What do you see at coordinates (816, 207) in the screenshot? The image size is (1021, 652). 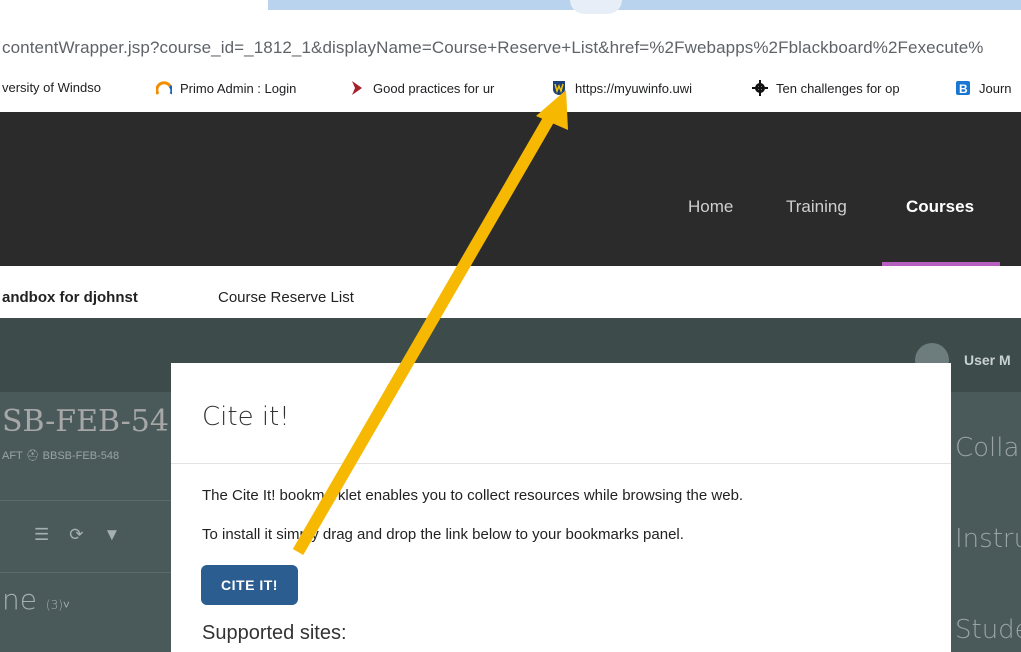 I see `nav-training: Training` at bounding box center [816, 207].